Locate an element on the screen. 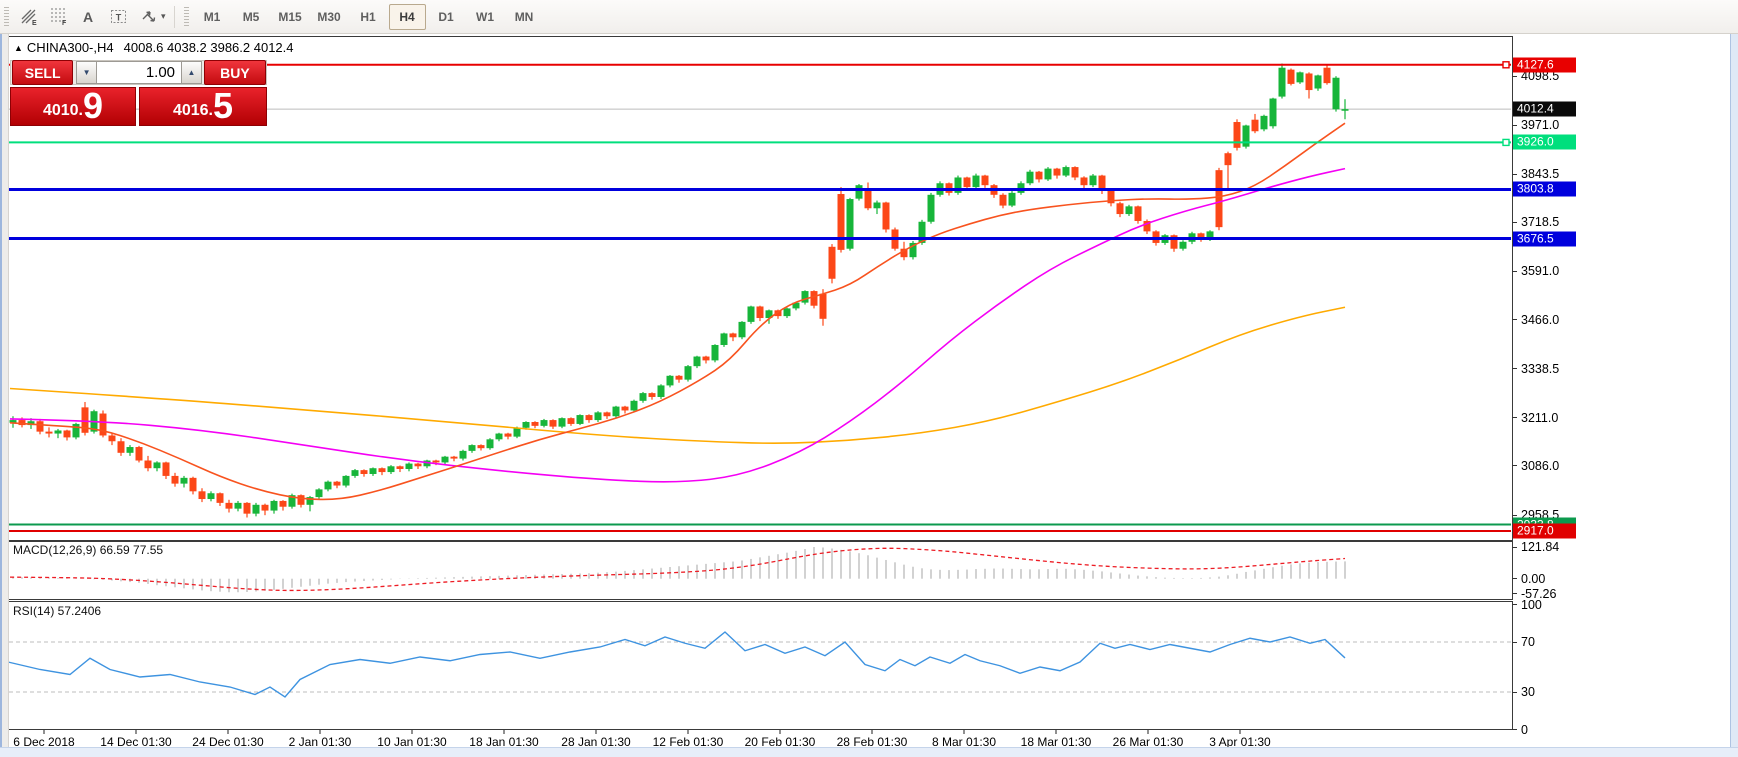  sell-button: SELL is located at coordinates (43, 72).